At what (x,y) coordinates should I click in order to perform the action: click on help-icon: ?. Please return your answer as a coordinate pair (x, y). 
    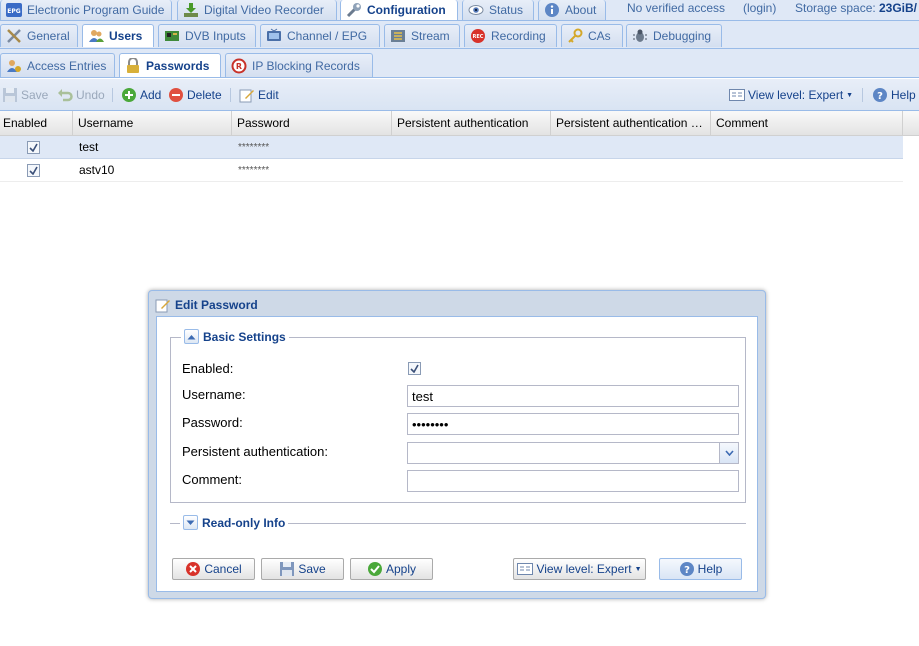
    Looking at the image, I should click on (687, 569).